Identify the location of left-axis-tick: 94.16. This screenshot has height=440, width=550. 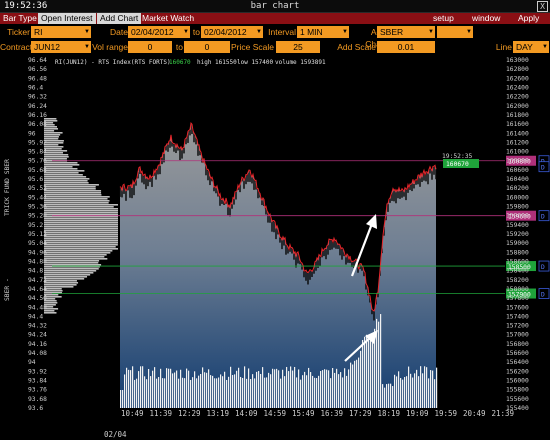
(37, 344).